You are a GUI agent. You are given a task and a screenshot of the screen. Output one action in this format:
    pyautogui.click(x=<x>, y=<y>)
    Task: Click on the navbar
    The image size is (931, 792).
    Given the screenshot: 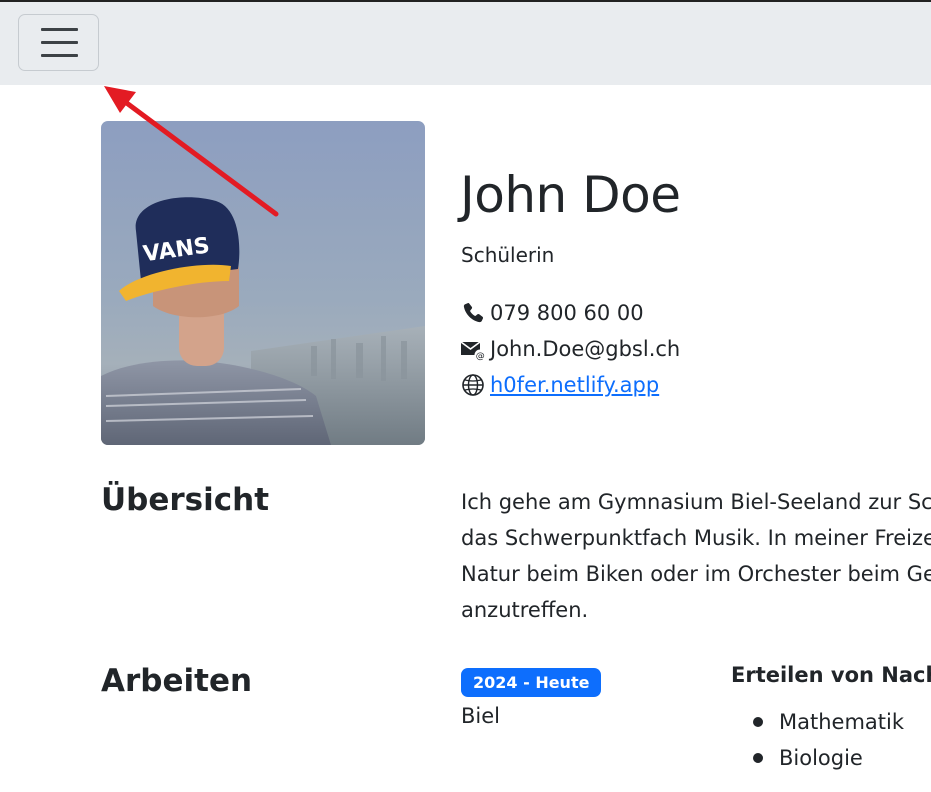 What is the action you would take?
    pyautogui.click(x=465, y=43)
    